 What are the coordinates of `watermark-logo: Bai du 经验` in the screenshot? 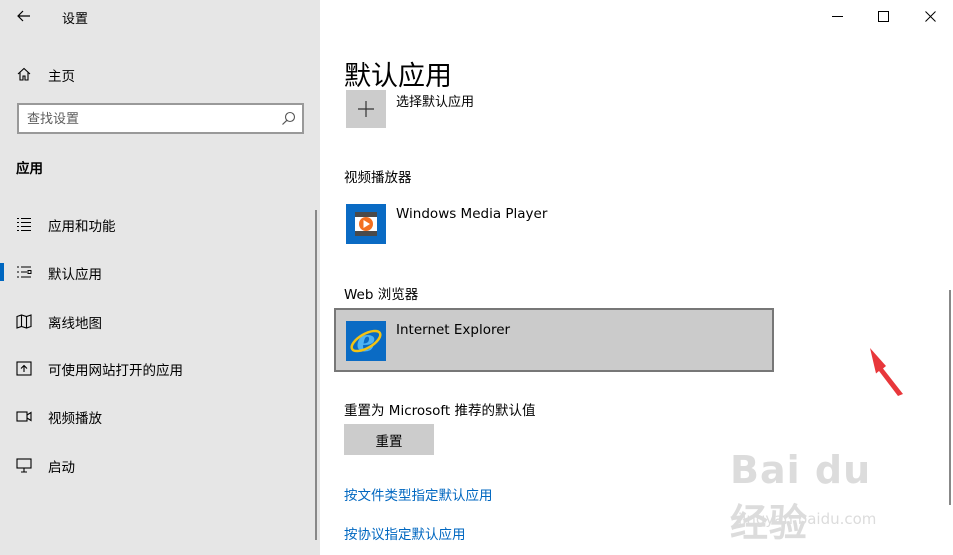 It's located at (801, 496).